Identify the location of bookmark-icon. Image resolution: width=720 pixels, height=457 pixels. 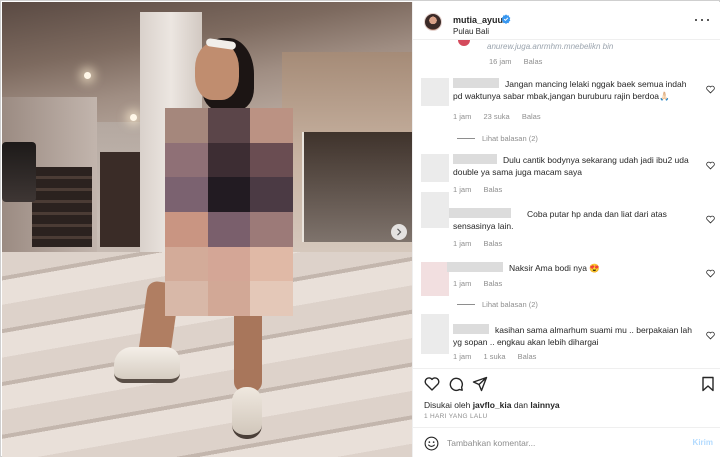
(708, 384).